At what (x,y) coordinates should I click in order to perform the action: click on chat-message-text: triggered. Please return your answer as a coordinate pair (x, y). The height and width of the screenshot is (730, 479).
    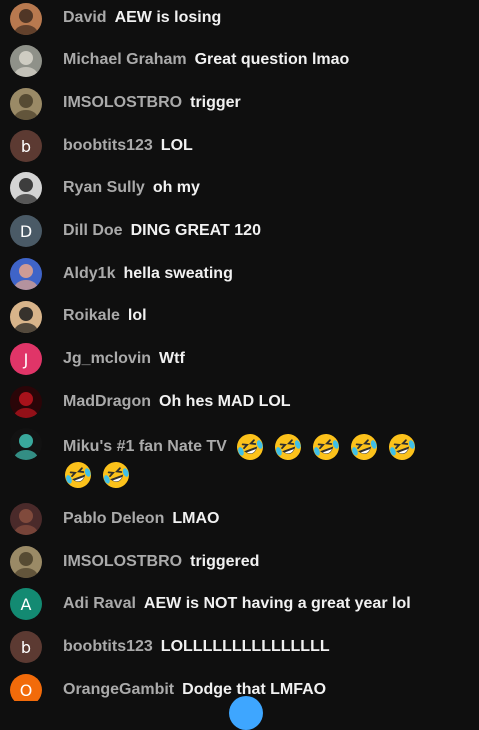
    Looking at the image, I should click on (225, 561).